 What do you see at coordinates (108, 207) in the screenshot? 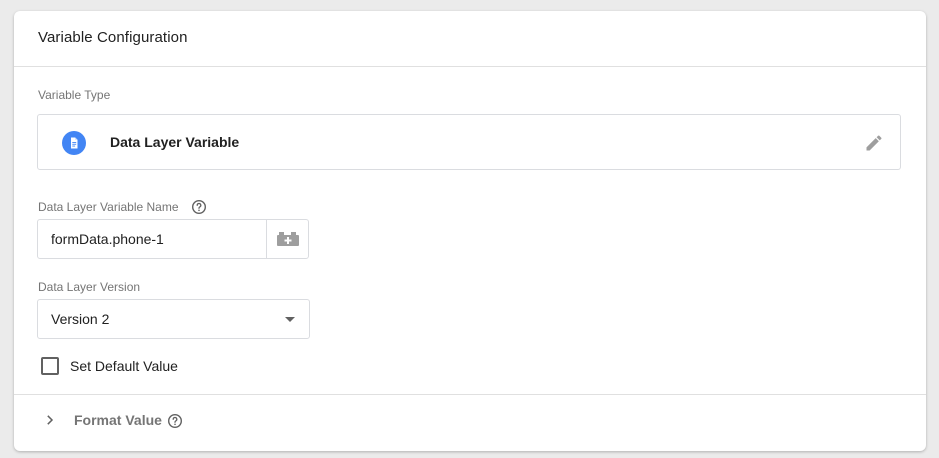
I see `variable-name-label: Data Layer Variable Name` at bounding box center [108, 207].